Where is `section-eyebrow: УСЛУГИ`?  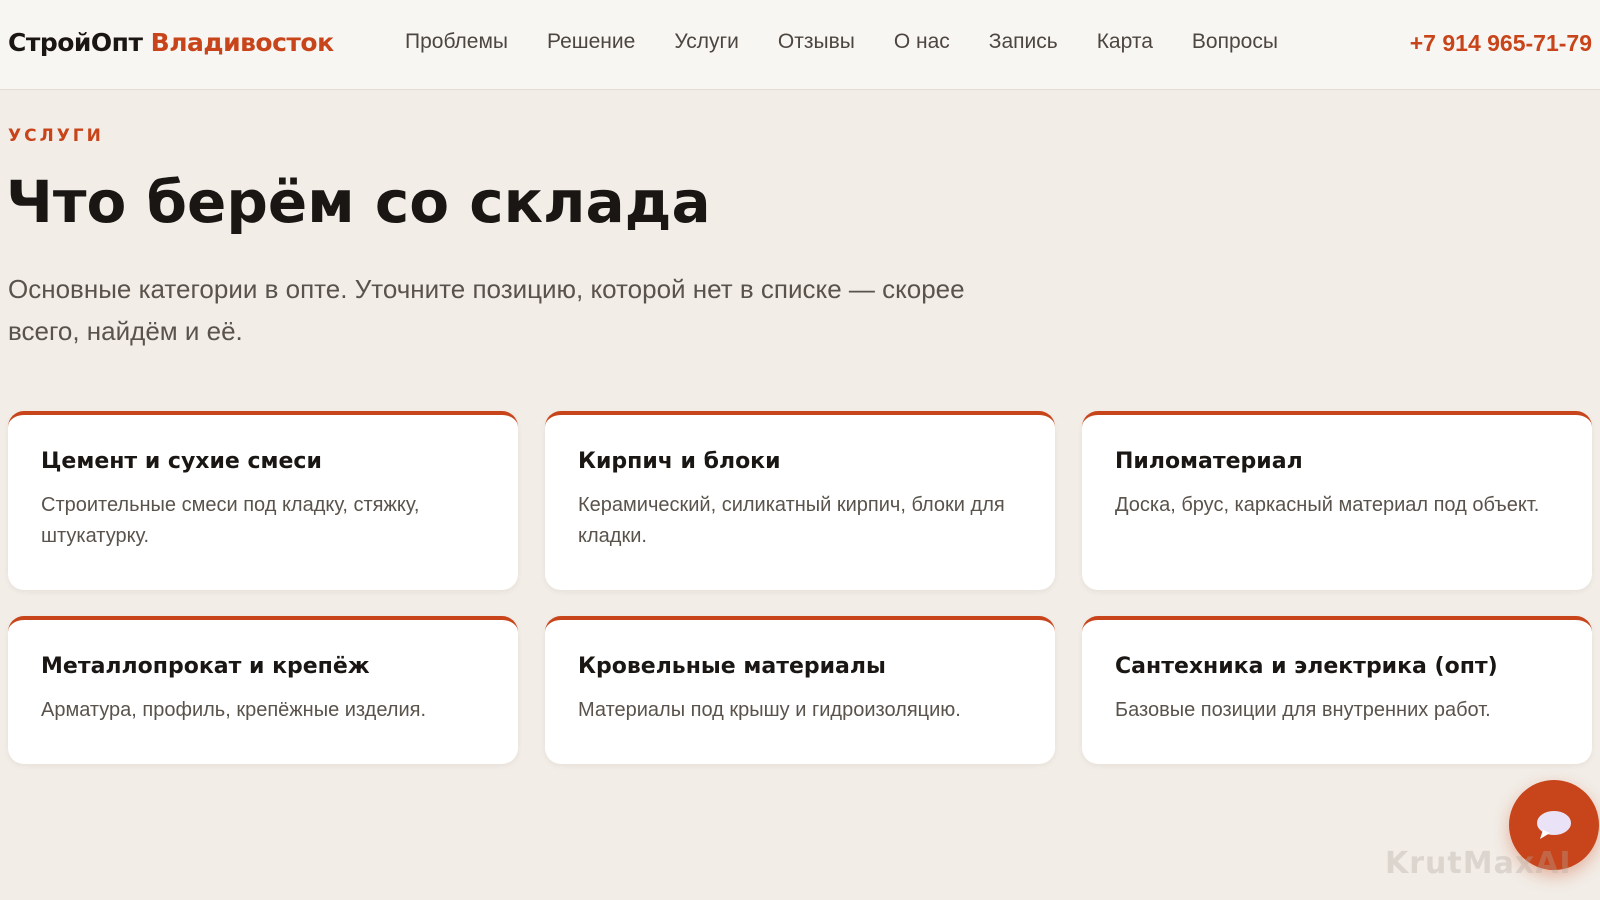
section-eyebrow: УСЛУГИ is located at coordinates (56, 136).